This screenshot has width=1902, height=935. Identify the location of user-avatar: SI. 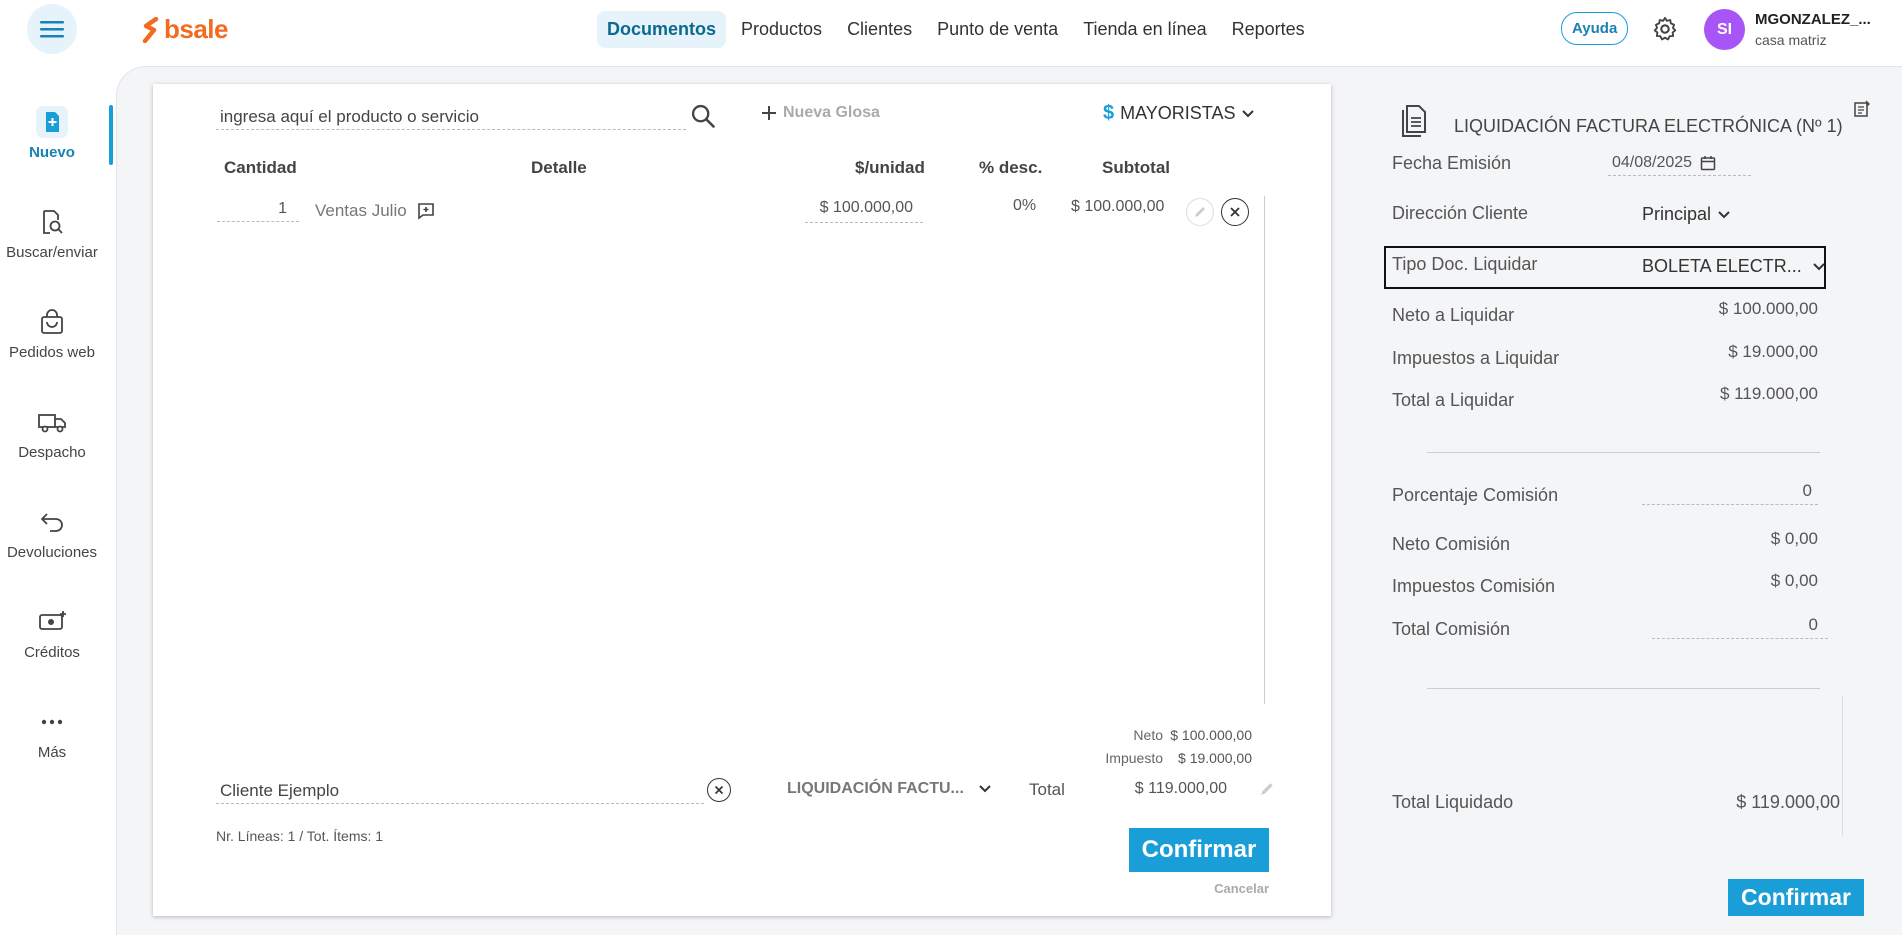
(1724, 29).